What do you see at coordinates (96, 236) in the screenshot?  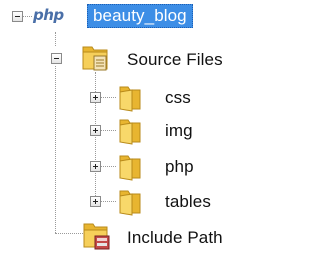 I see `library-folder-icon` at bounding box center [96, 236].